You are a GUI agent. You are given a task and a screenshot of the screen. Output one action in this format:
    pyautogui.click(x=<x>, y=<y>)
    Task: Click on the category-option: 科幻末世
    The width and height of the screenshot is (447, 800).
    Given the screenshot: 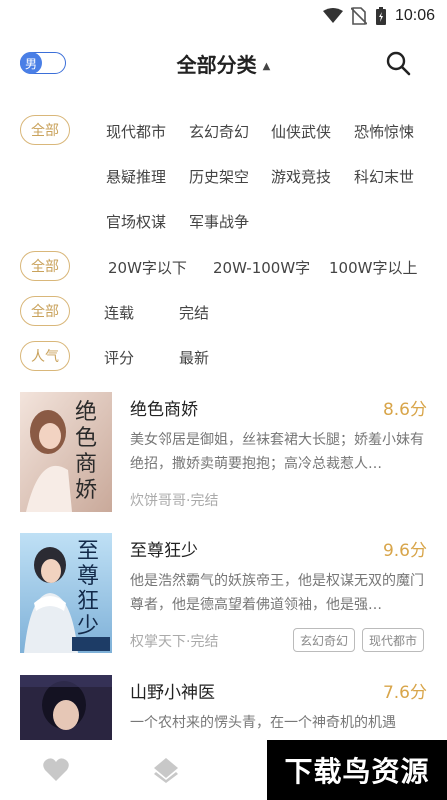 What is the action you would take?
    pyautogui.click(x=384, y=176)
    